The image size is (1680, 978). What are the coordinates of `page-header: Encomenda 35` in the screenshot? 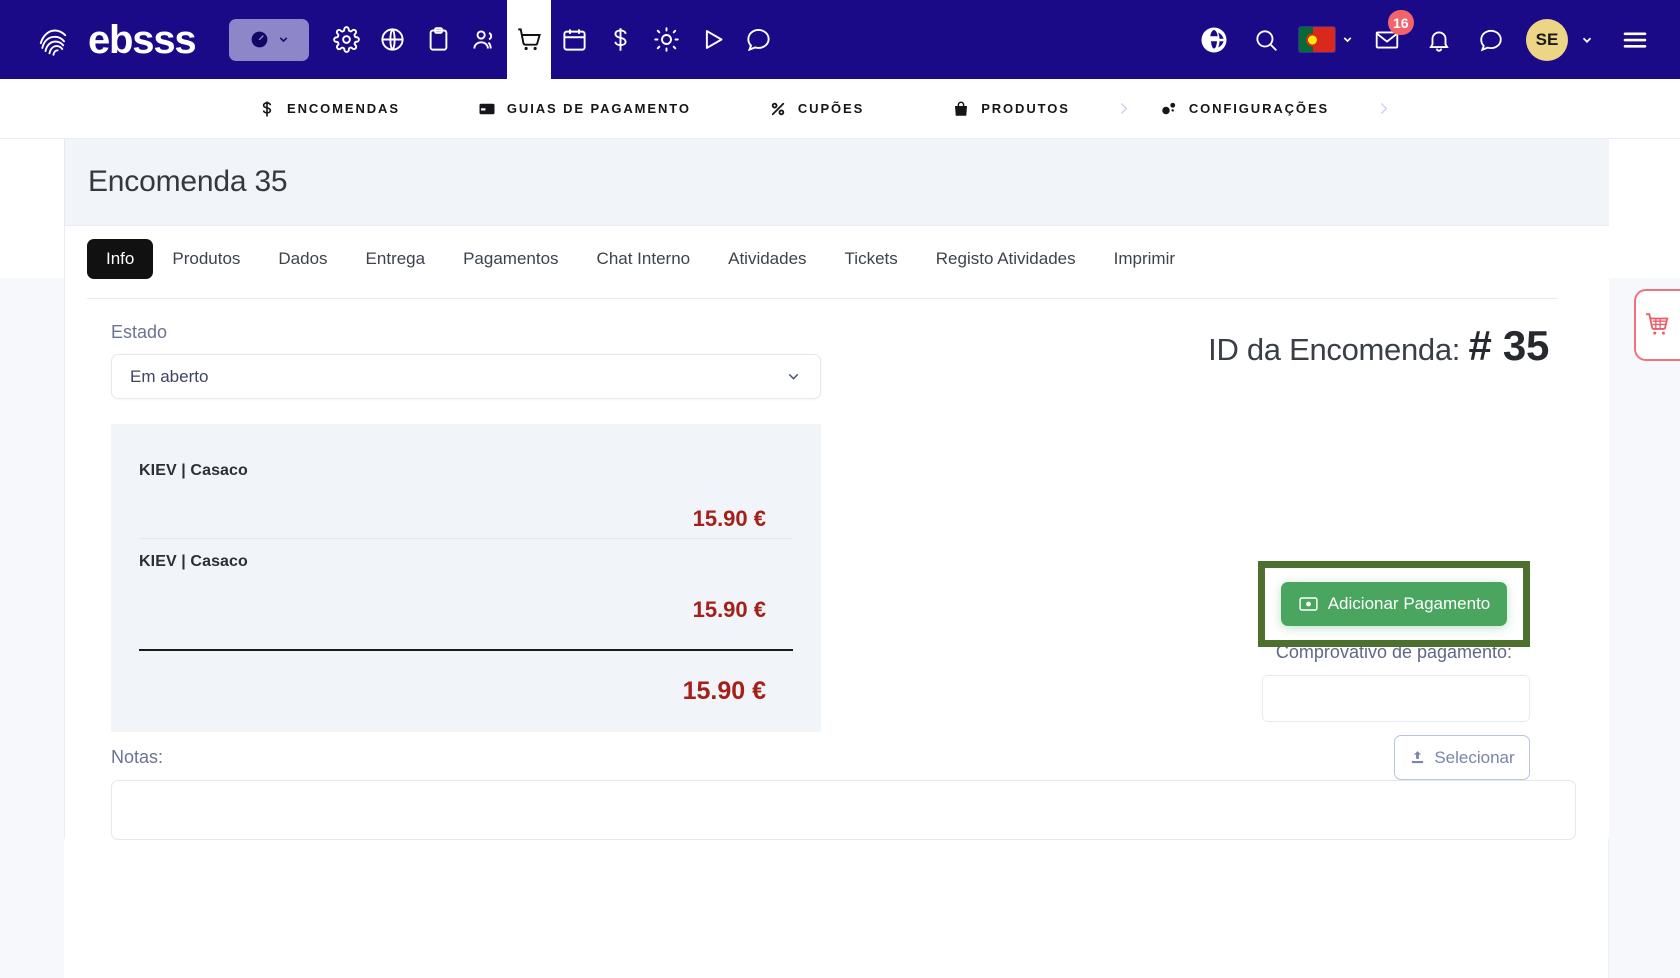 It's located at (836, 182).